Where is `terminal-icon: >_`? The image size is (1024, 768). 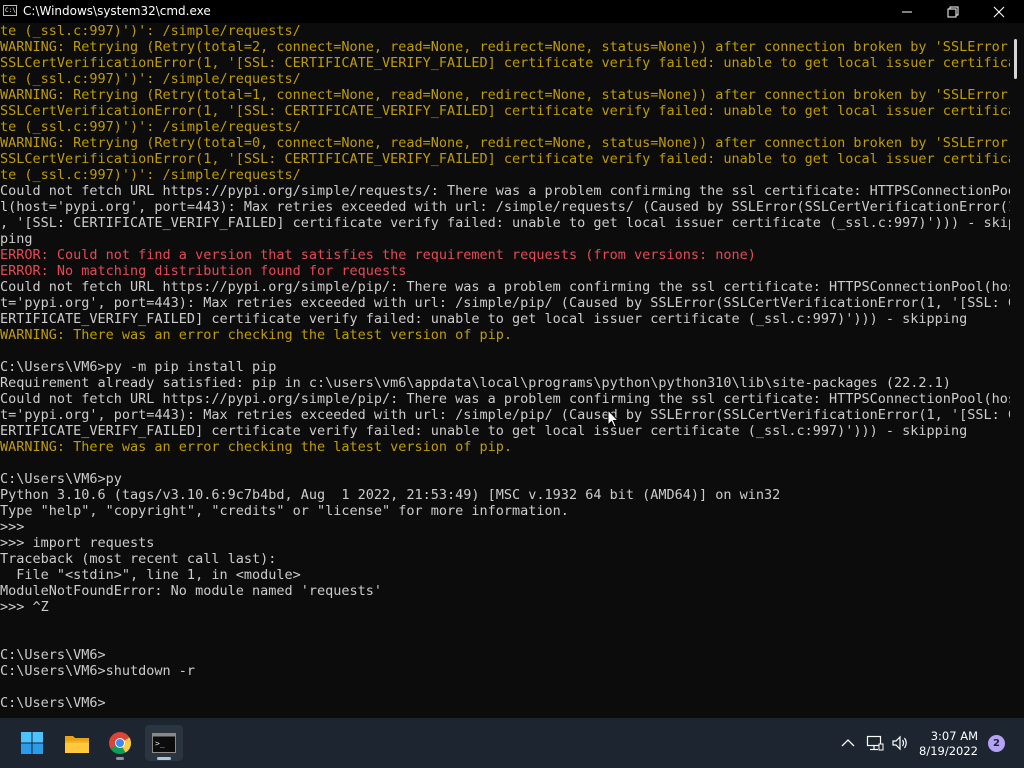
terminal-icon: >_ is located at coordinates (164, 743).